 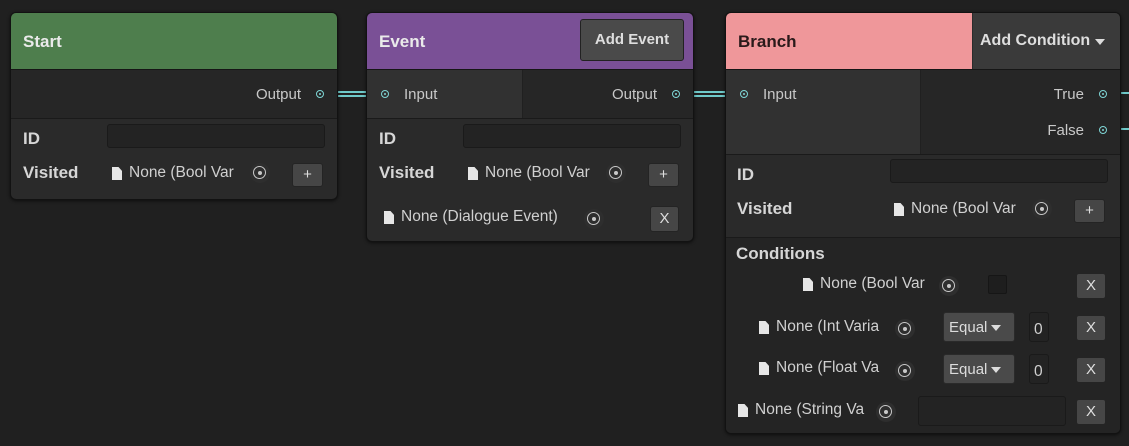 What do you see at coordinates (997, 284) in the screenshot?
I see `condition-bool-checkbox` at bounding box center [997, 284].